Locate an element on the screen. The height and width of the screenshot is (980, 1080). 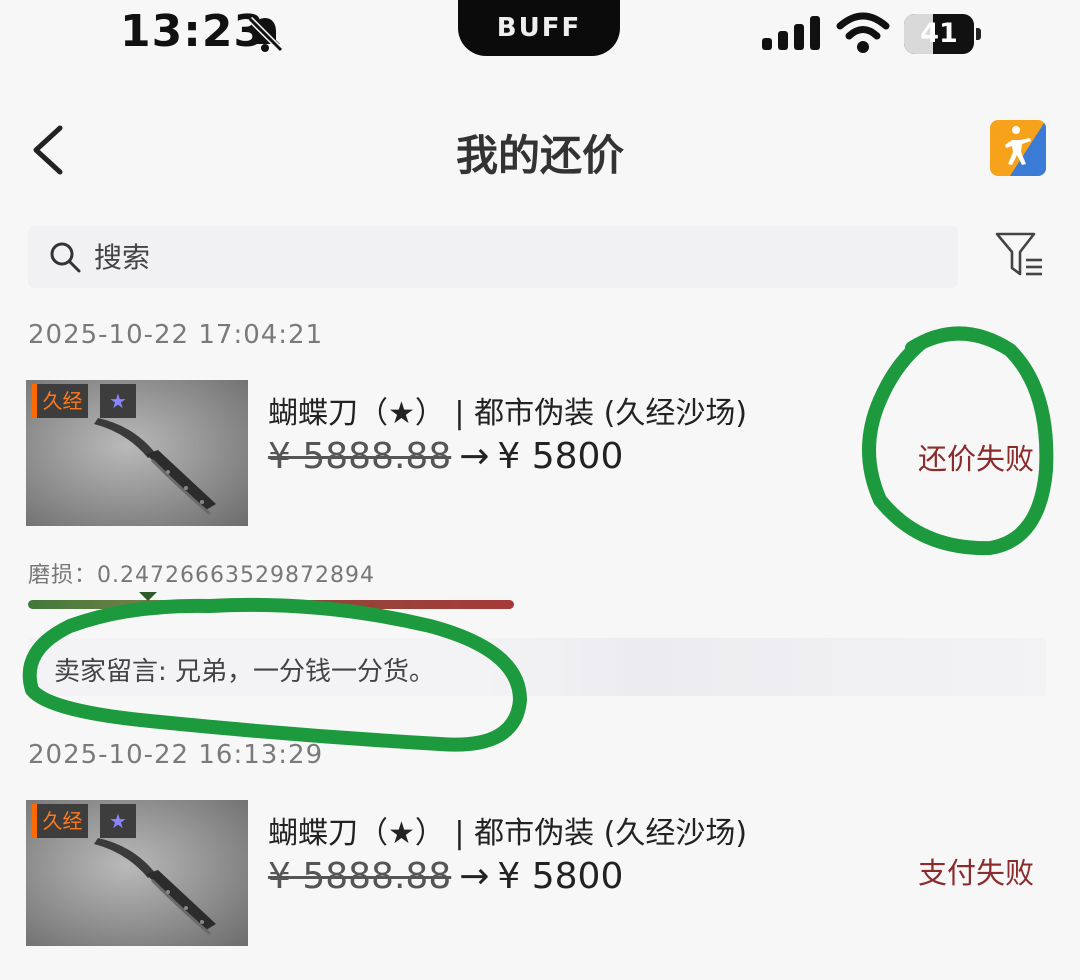
search-icon is located at coordinates (65, 257).